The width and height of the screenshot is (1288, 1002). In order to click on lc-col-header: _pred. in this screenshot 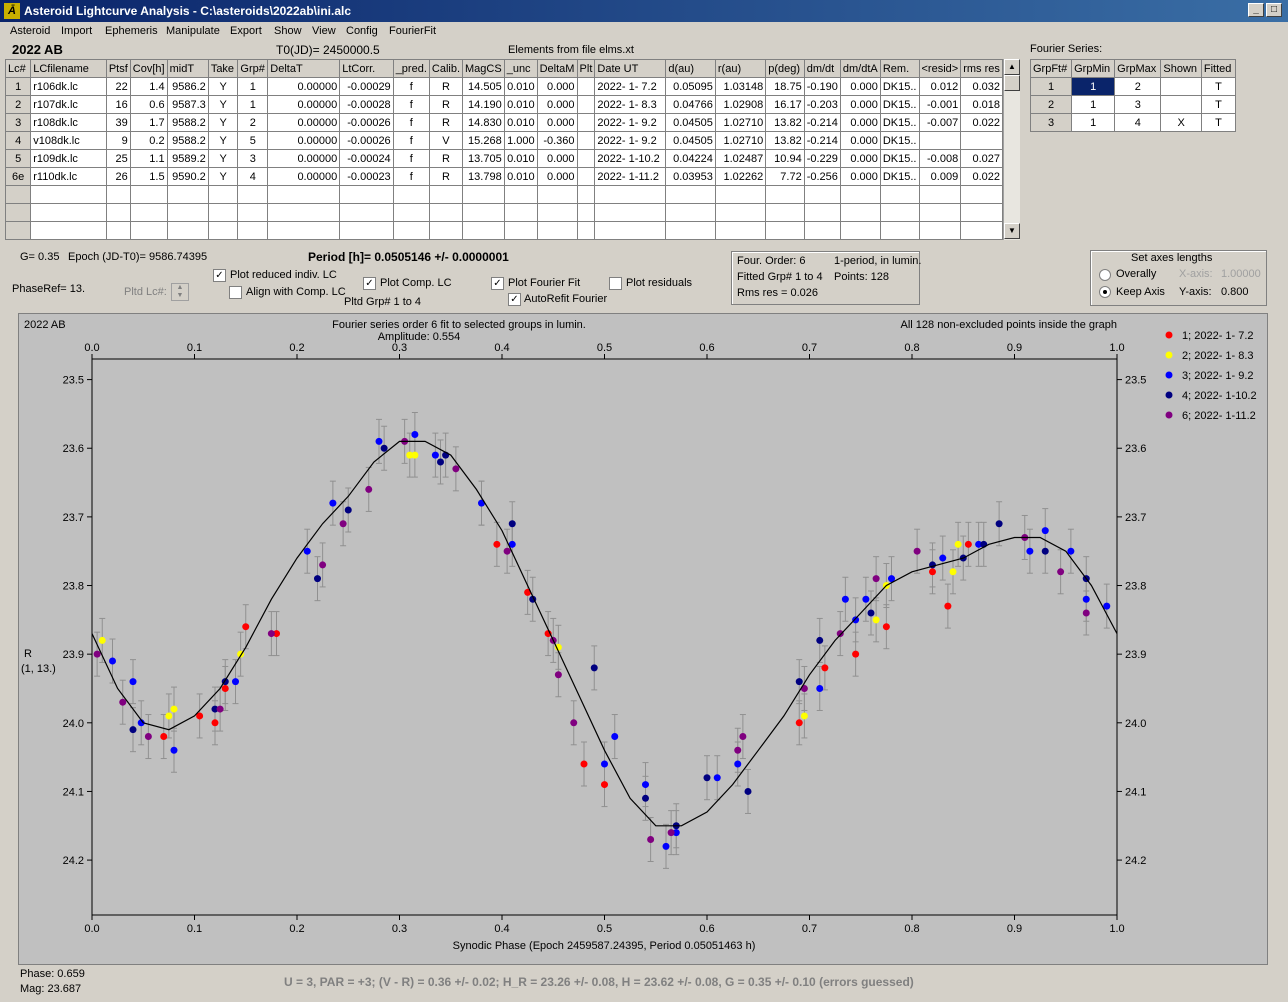, I will do `click(411, 68)`.